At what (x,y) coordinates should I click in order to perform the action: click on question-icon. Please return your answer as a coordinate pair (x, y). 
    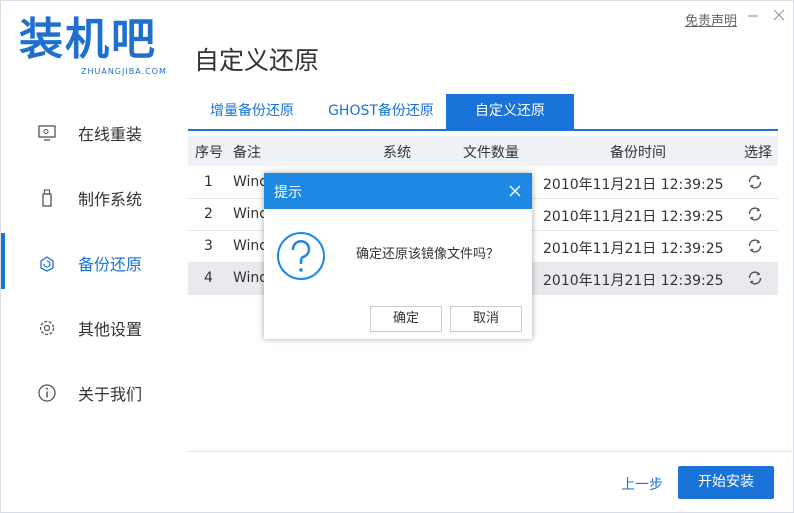
    Looking at the image, I should click on (301, 256).